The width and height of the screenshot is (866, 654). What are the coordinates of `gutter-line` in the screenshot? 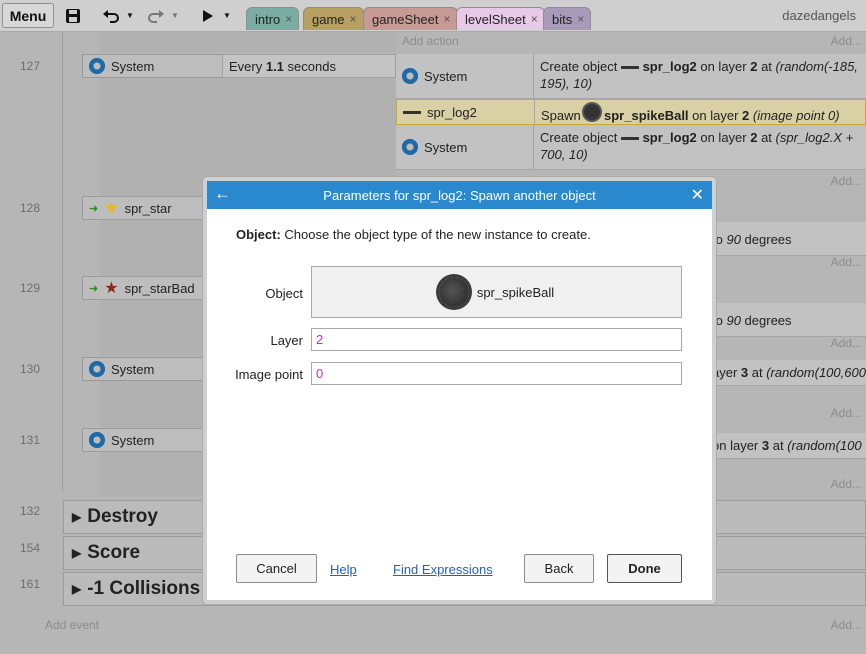 It's located at (62, 262).